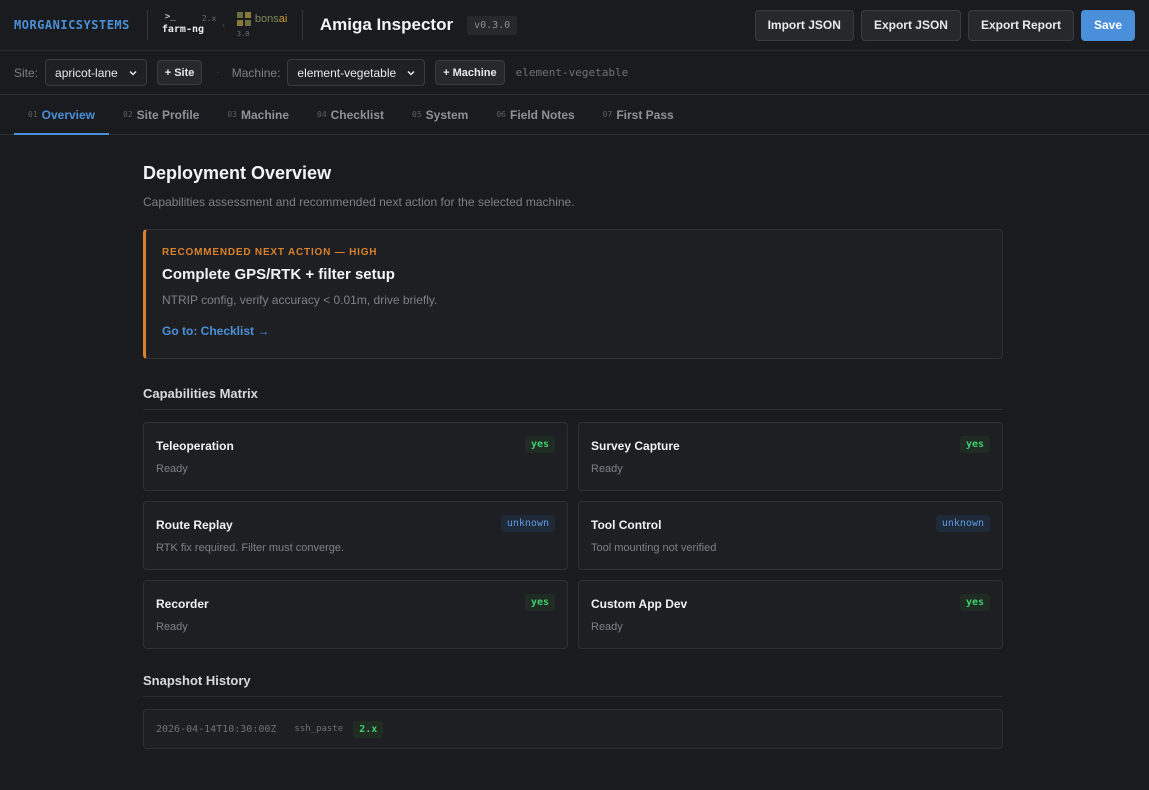 The width and height of the screenshot is (1149, 790). What do you see at coordinates (62, 115) in the screenshot?
I see `tab-overview: 01 Overview` at bounding box center [62, 115].